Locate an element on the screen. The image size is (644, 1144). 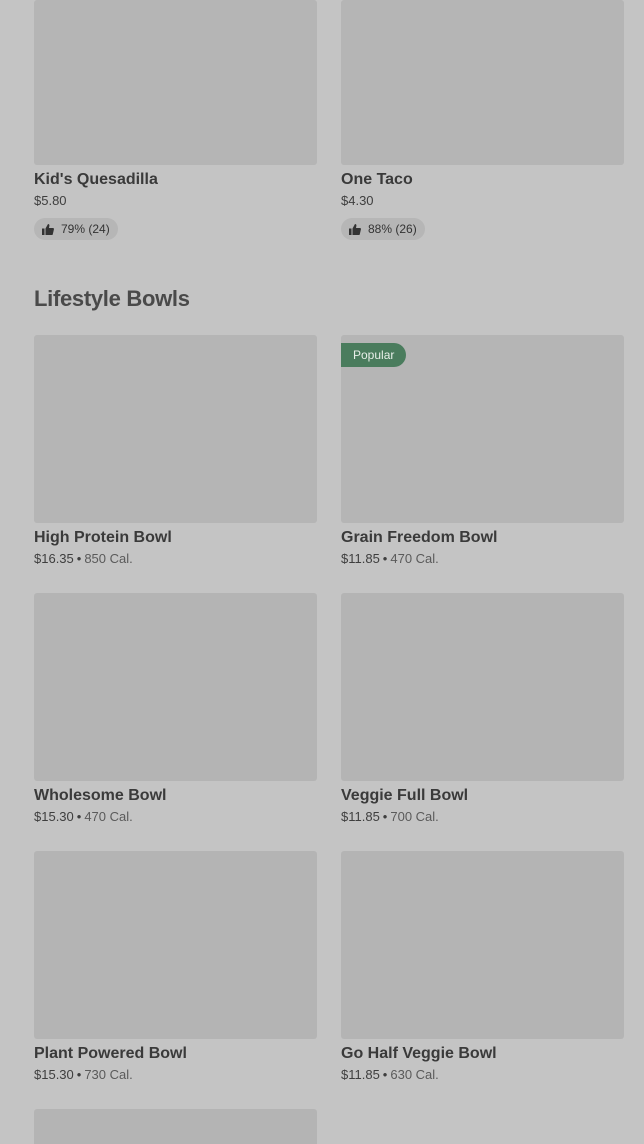
rating-text: 79% (24) is located at coordinates (85, 229).